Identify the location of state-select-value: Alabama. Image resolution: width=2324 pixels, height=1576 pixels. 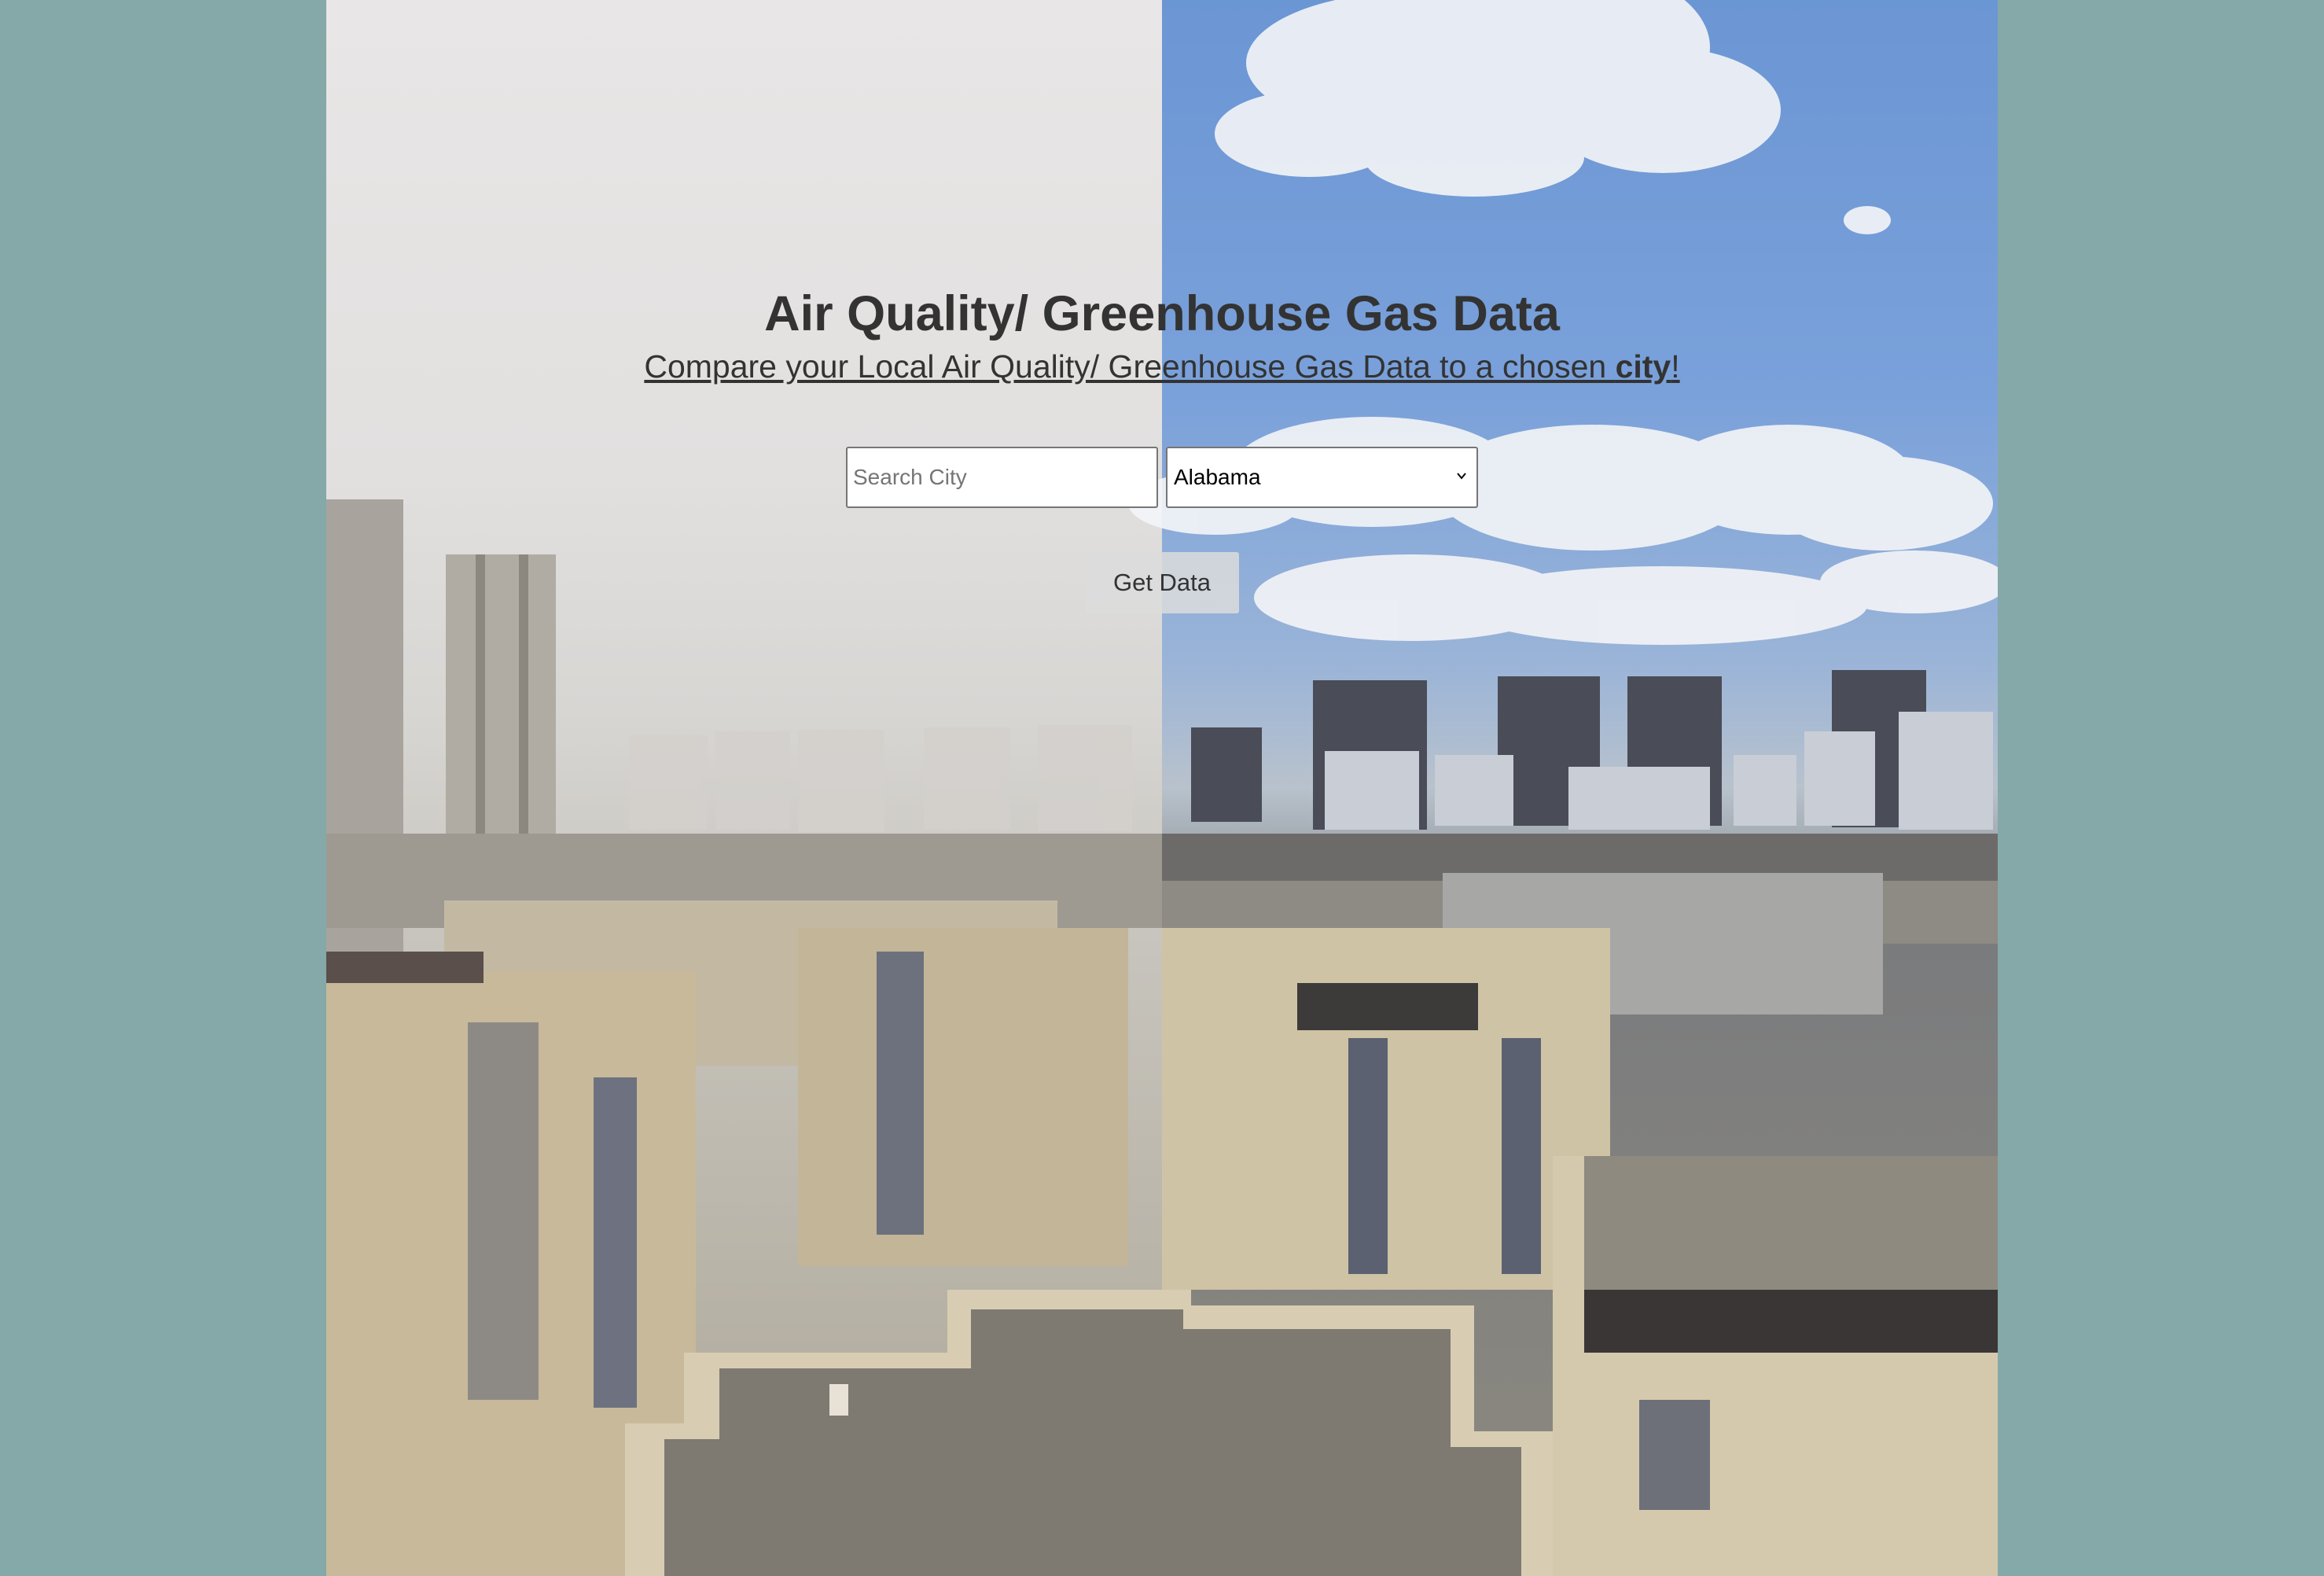
(1217, 477).